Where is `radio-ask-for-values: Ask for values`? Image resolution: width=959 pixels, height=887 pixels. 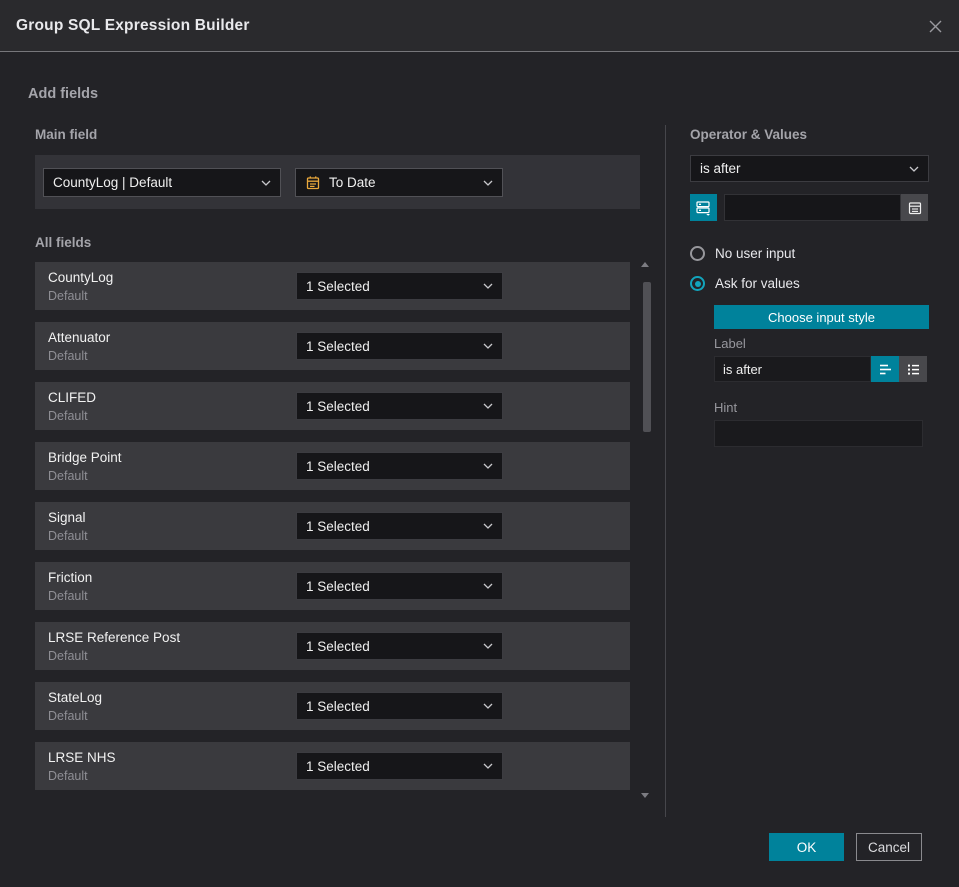
radio-ask-for-values: Ask for values is located at coordinates (745, 283).